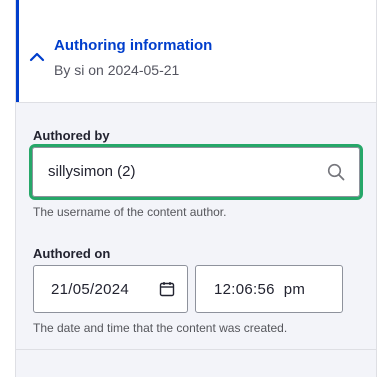 This screenshot has height=377, width=392. Describe the element at coordinates (167, 289) in the screenshot. I see `calendar-icon` at that location.